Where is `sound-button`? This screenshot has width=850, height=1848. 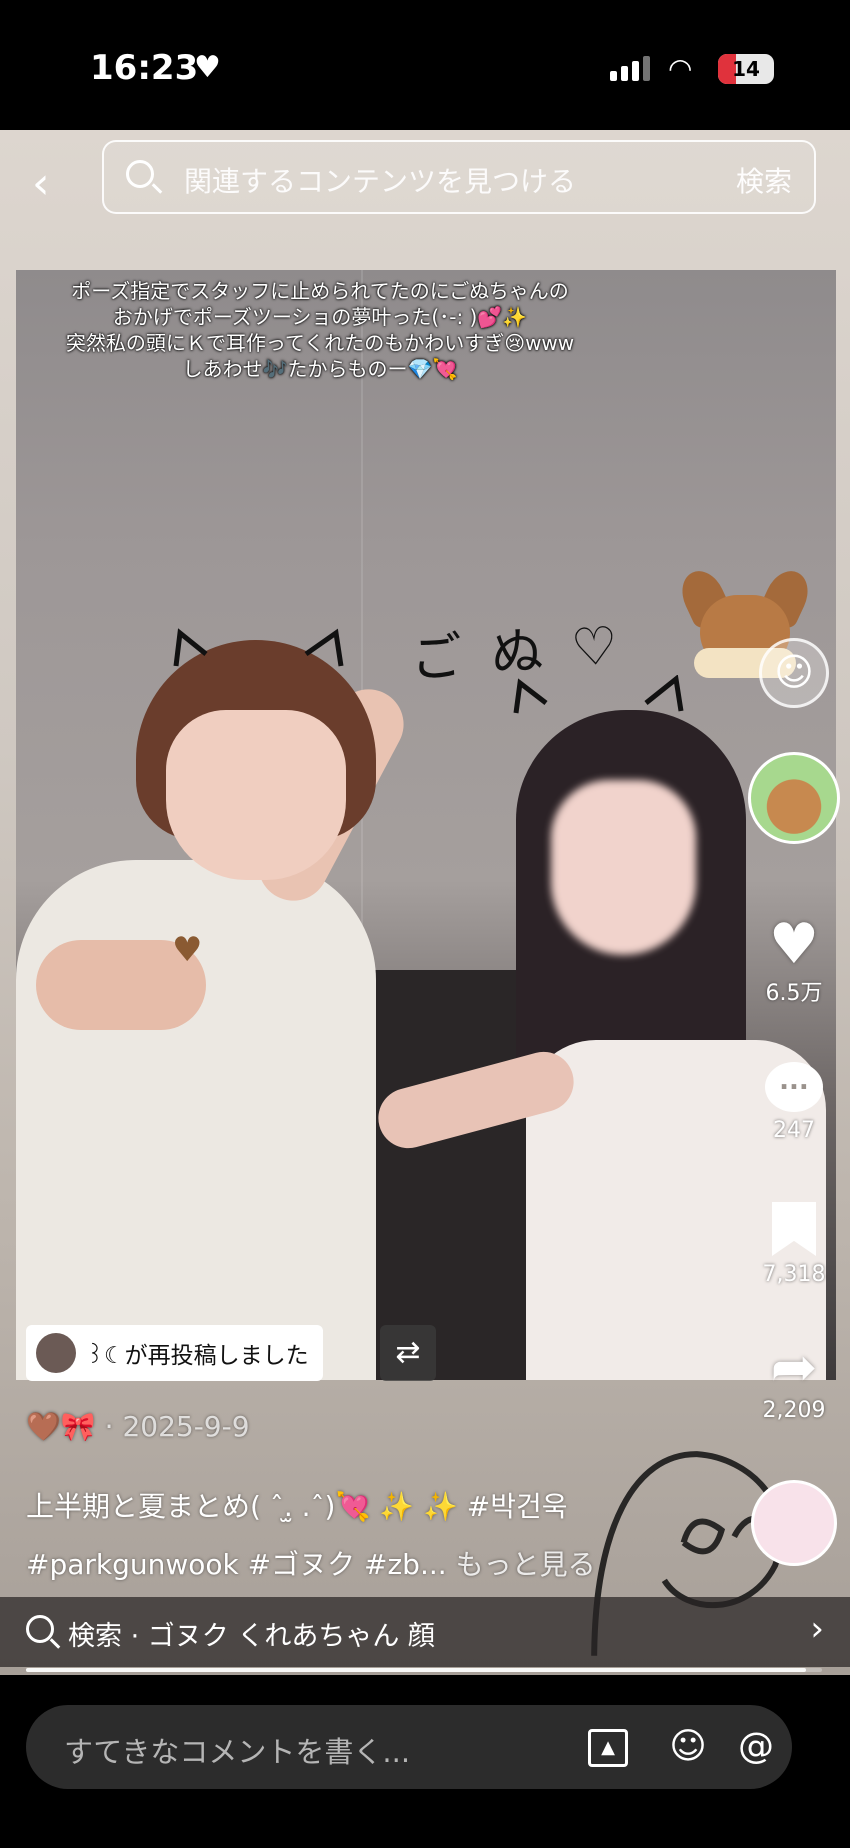 sound-button is located at coordinates (794, 1523).